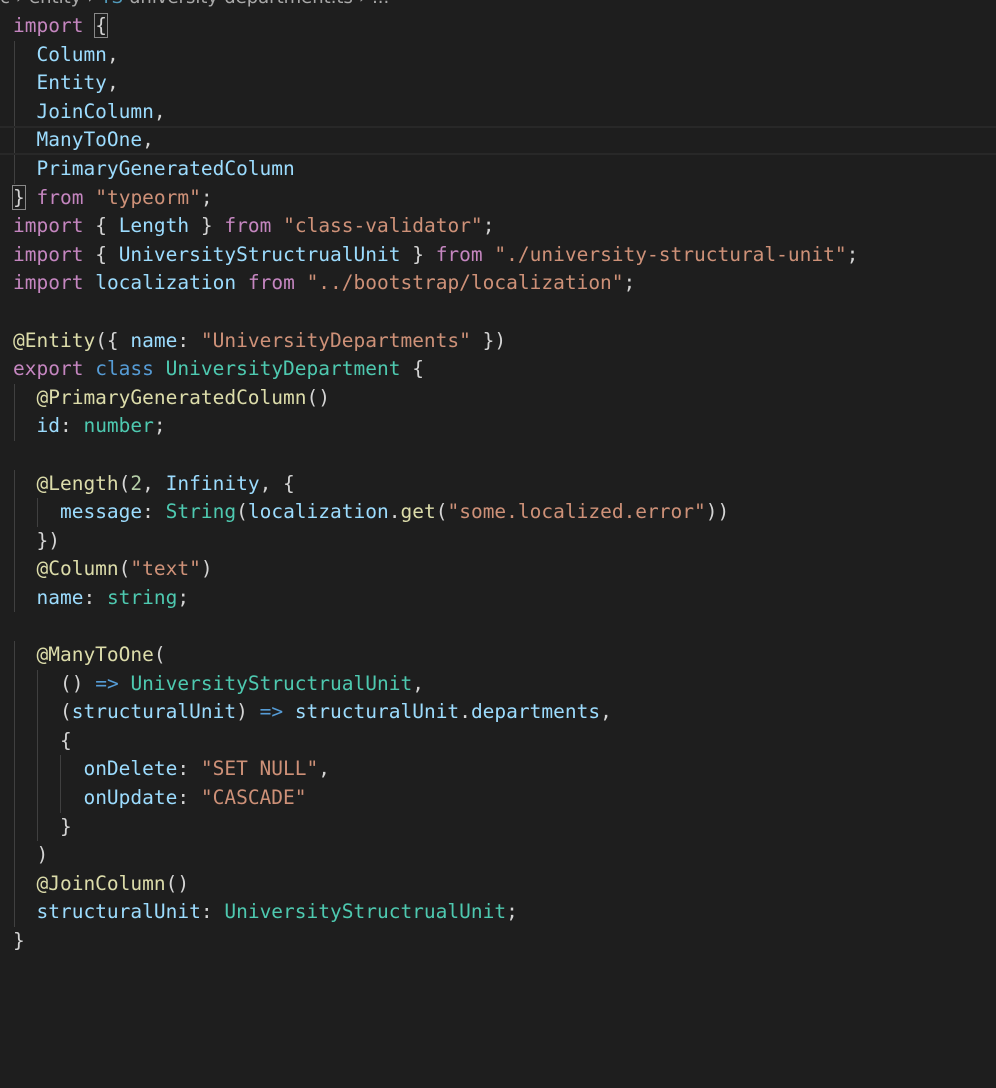 The image size is (996, 1088). Describe the element at coordinates (95, 111) in the screenshot. I see `code-token: JoinColumn` at that location.